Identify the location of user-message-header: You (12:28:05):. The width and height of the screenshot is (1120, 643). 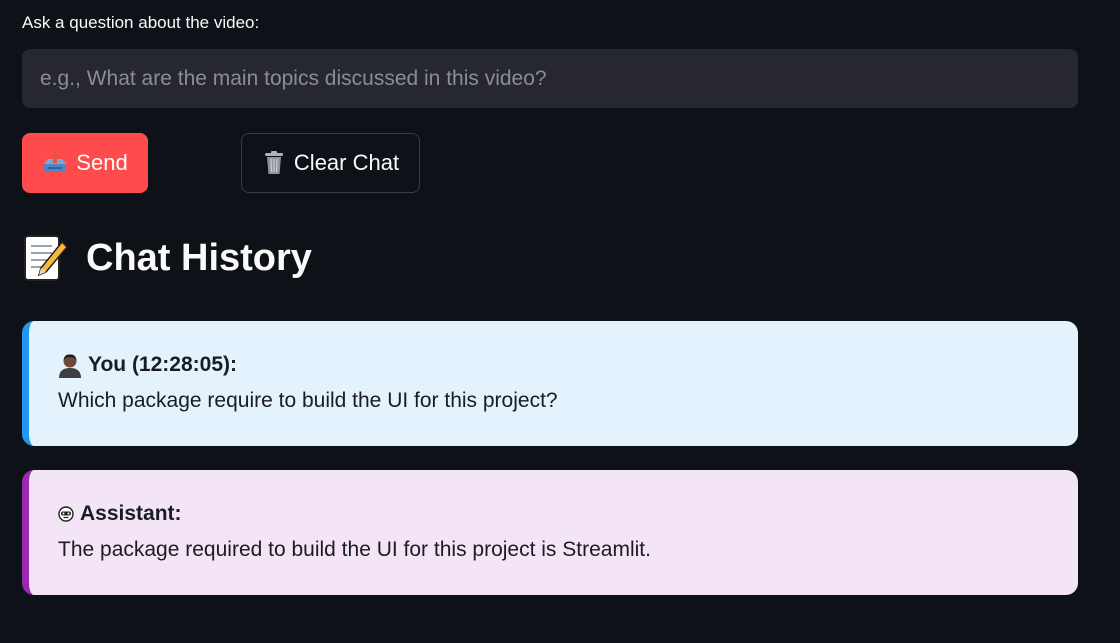
(568, 365).